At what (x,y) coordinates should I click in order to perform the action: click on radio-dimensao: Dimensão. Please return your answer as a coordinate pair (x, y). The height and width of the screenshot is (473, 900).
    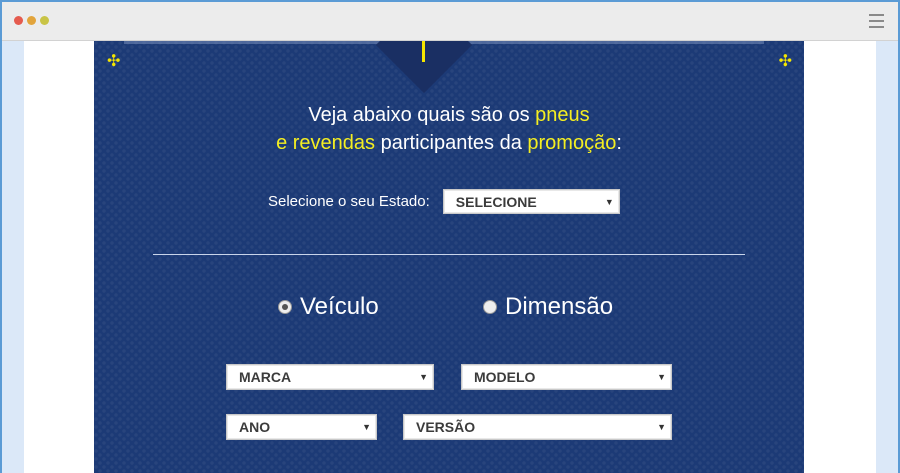
    Looking at the image, I should click on (548, 307).